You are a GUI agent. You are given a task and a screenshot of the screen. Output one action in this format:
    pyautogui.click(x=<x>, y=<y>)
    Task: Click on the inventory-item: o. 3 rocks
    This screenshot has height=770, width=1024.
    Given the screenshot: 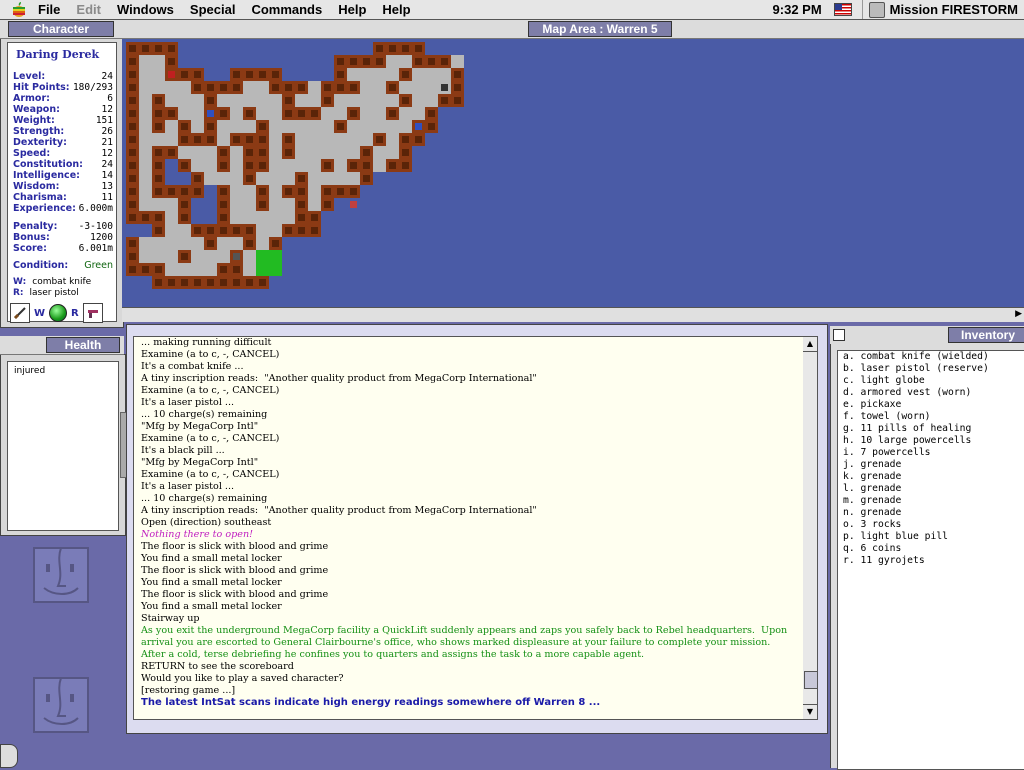 What is the action you would take?
    pyautogui.click(x=931, y=525)
    